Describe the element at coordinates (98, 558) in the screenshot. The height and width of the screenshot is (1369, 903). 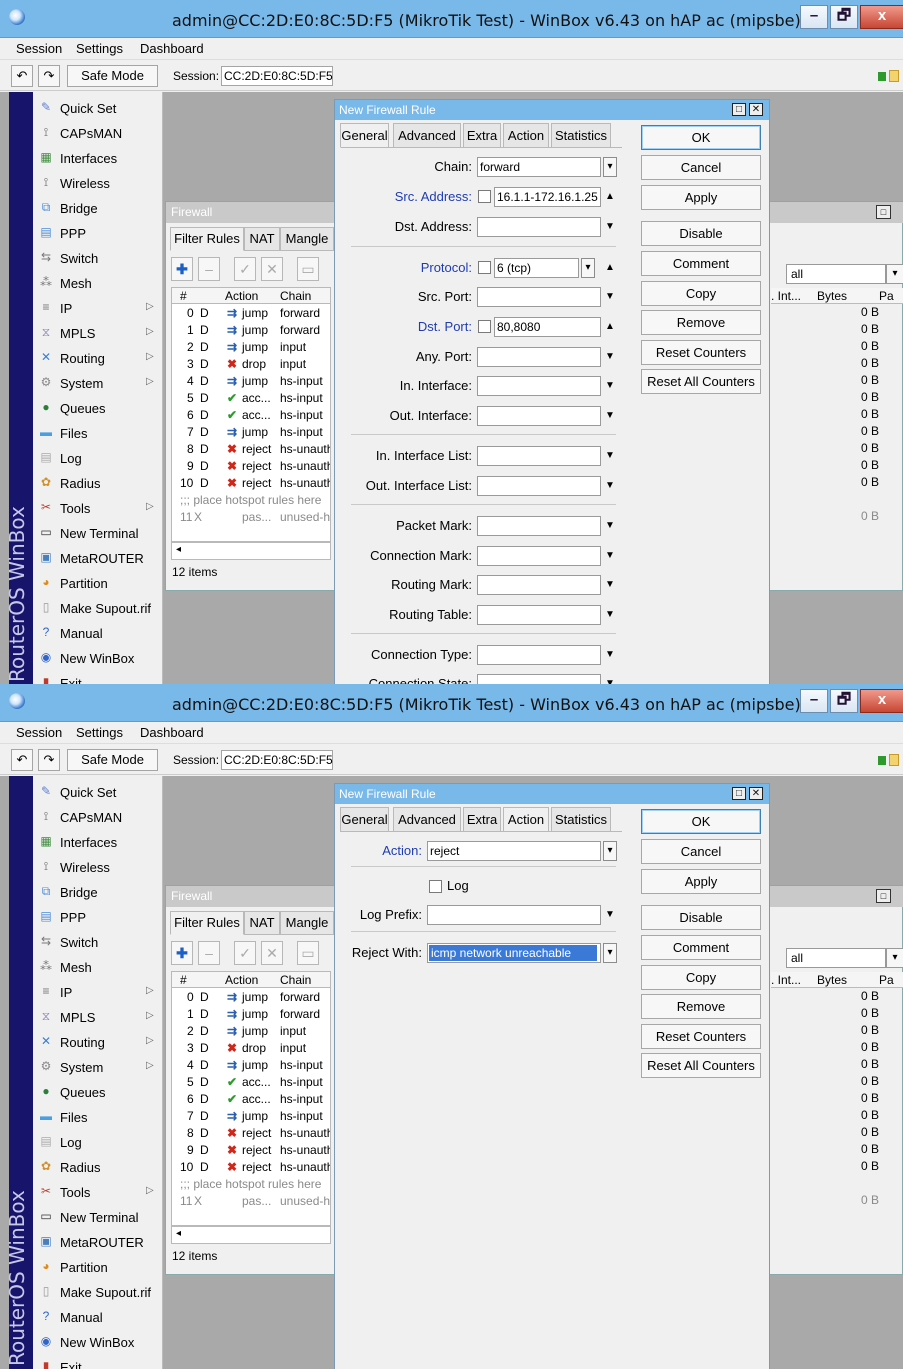
I see `sidebar-item-metarouter: ▣ MetaROUTER` at that location.